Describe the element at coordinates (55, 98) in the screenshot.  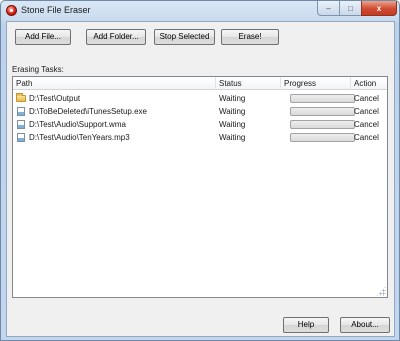
I see `path-cell: D:\Test\Output` at that location.